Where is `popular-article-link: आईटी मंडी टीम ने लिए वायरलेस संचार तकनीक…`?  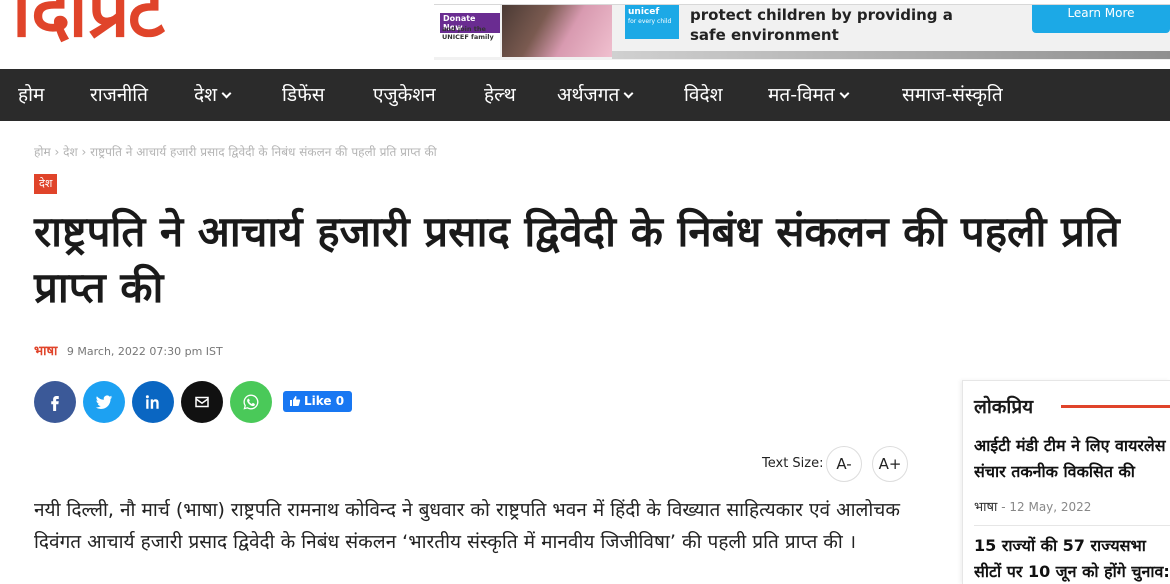 popular-article-link: आईटी मंडी टीम ने लिए वायरलेस संचार तकनीक… is located at coordinates (1072, 461).